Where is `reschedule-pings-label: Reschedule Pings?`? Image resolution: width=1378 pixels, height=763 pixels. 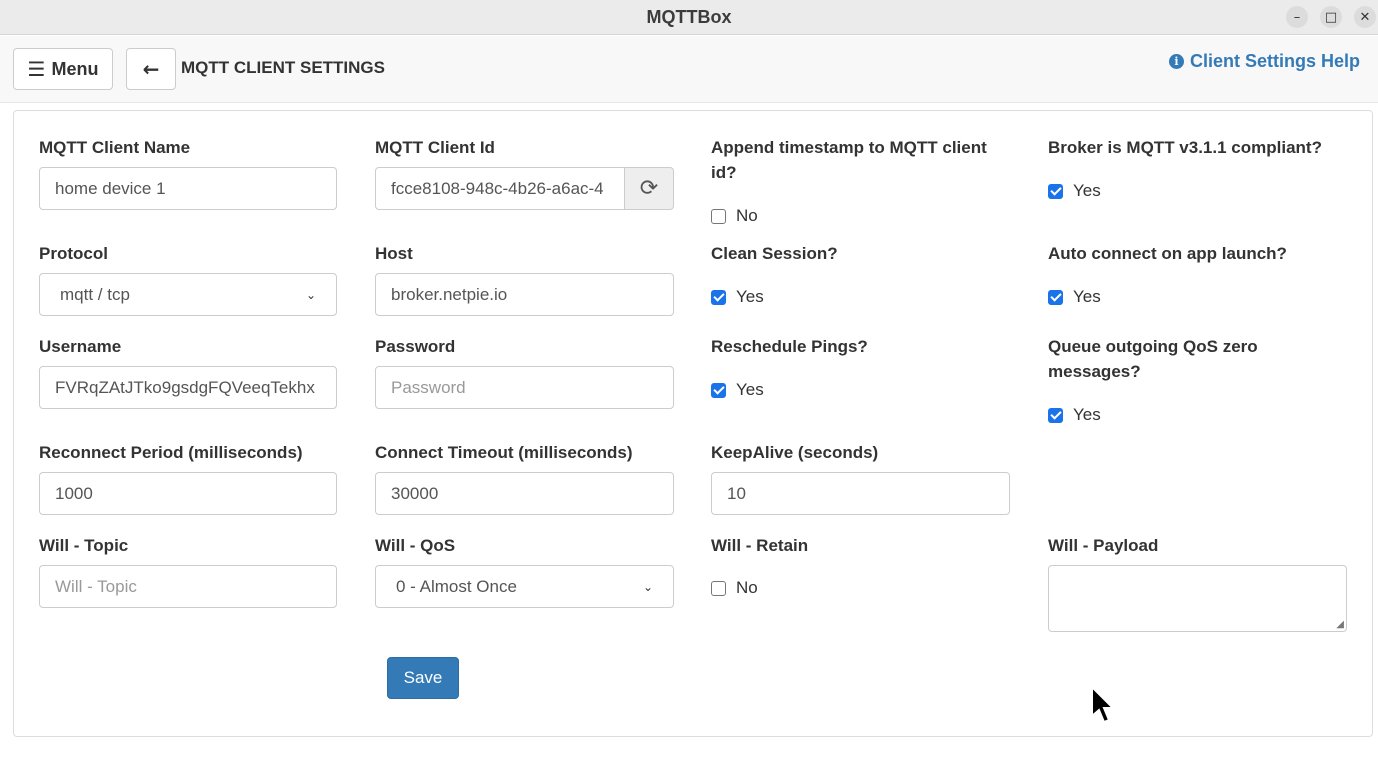 reschedule-pings-label: Reschedule Pings? is located at coordinates (789, 346).